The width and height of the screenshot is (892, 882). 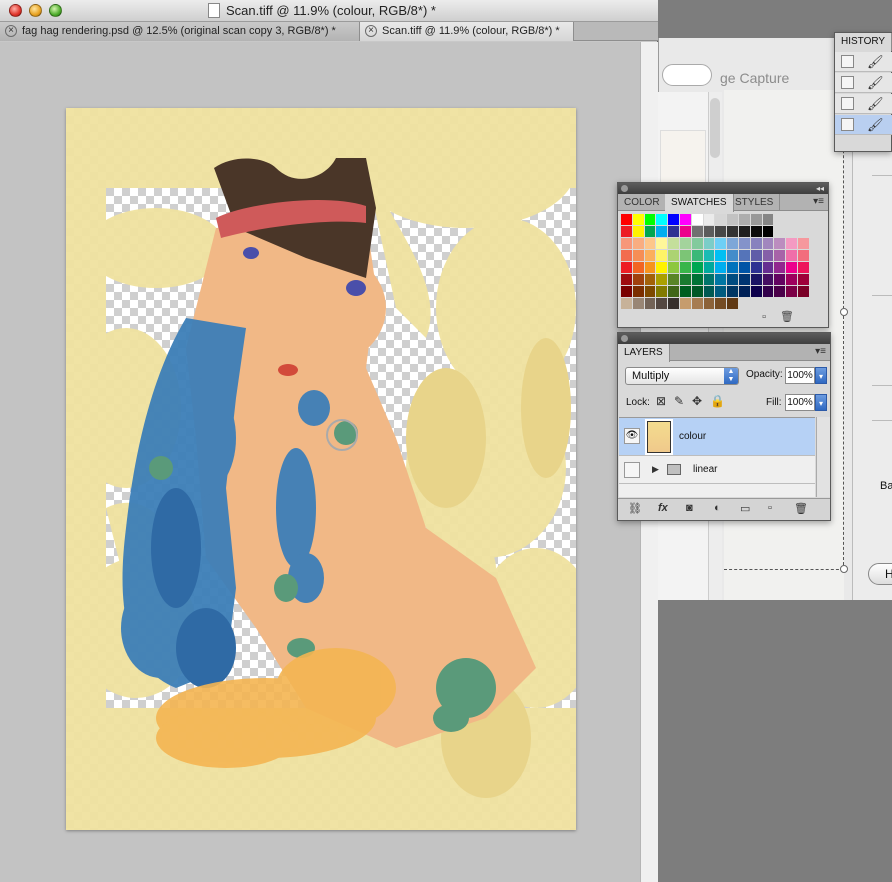 What do you see at coordinates (723, 188) in the screenshot?
I see `panel-header: ◂◂` at bounding box center [723, 188].